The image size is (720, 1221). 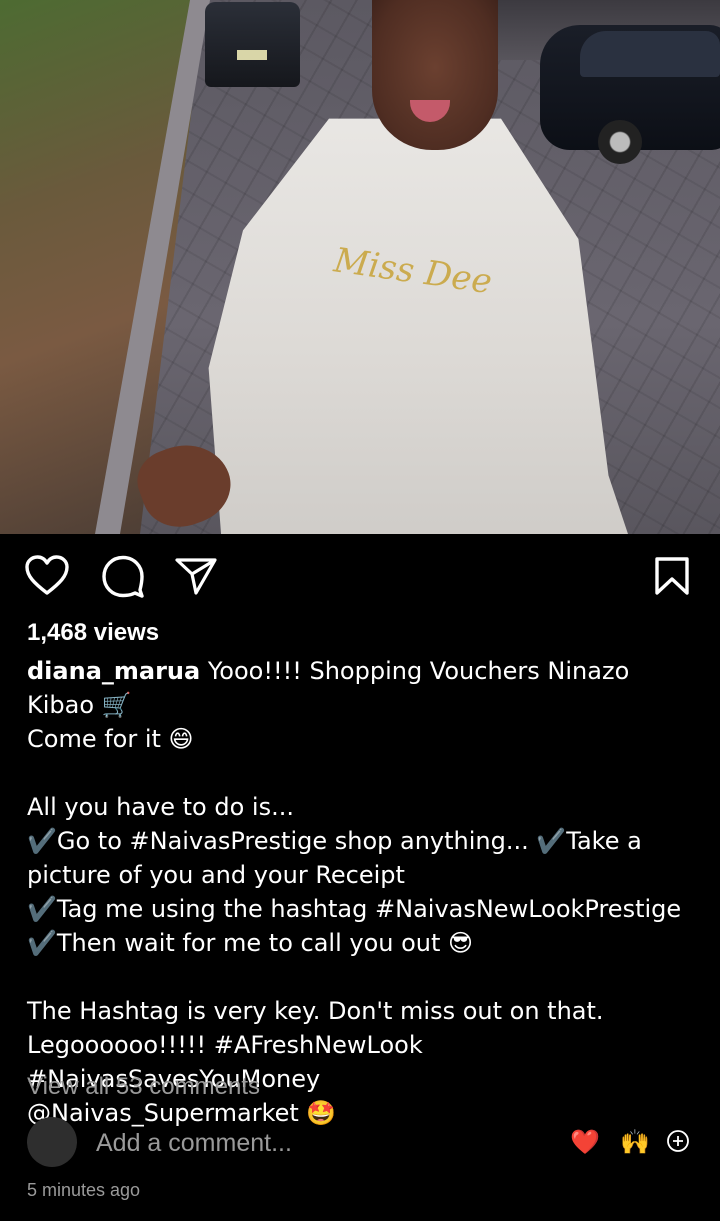 I want to click on license-plate, so click(x=252, y=55).